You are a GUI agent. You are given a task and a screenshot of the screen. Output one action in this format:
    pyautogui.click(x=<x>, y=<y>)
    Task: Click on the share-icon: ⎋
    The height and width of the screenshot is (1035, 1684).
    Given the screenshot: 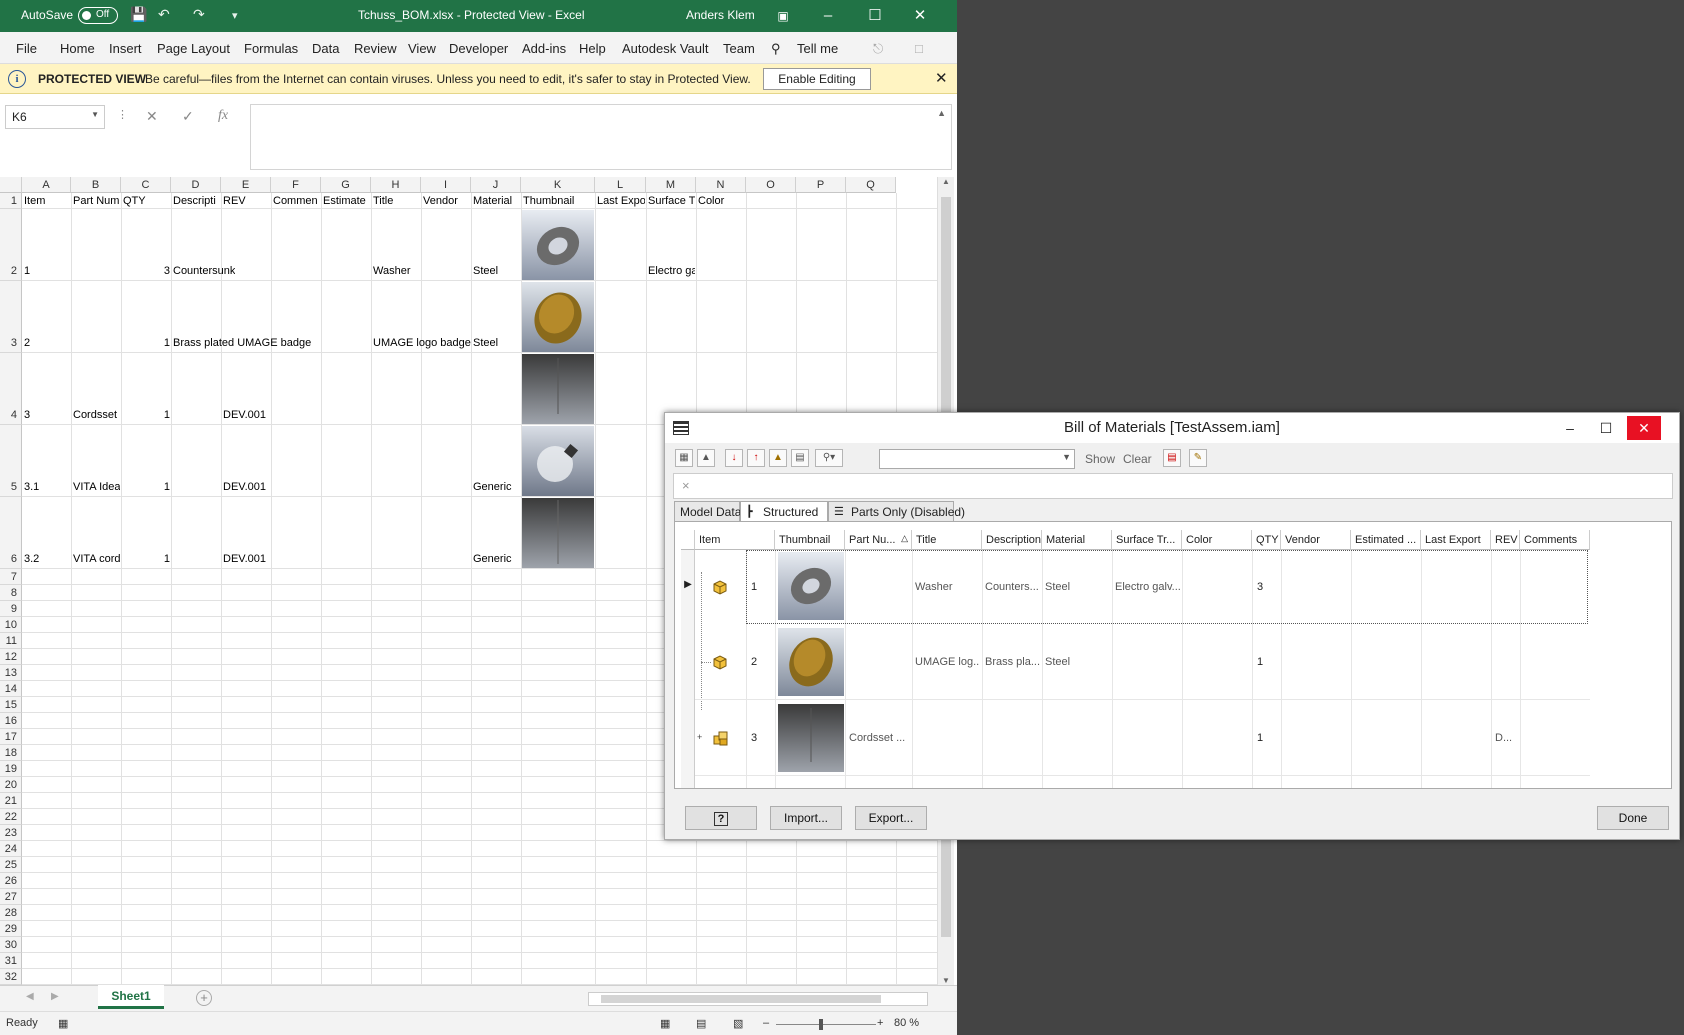 What is the action you would take?
    pyautogui.click(x=878, y=49)
    